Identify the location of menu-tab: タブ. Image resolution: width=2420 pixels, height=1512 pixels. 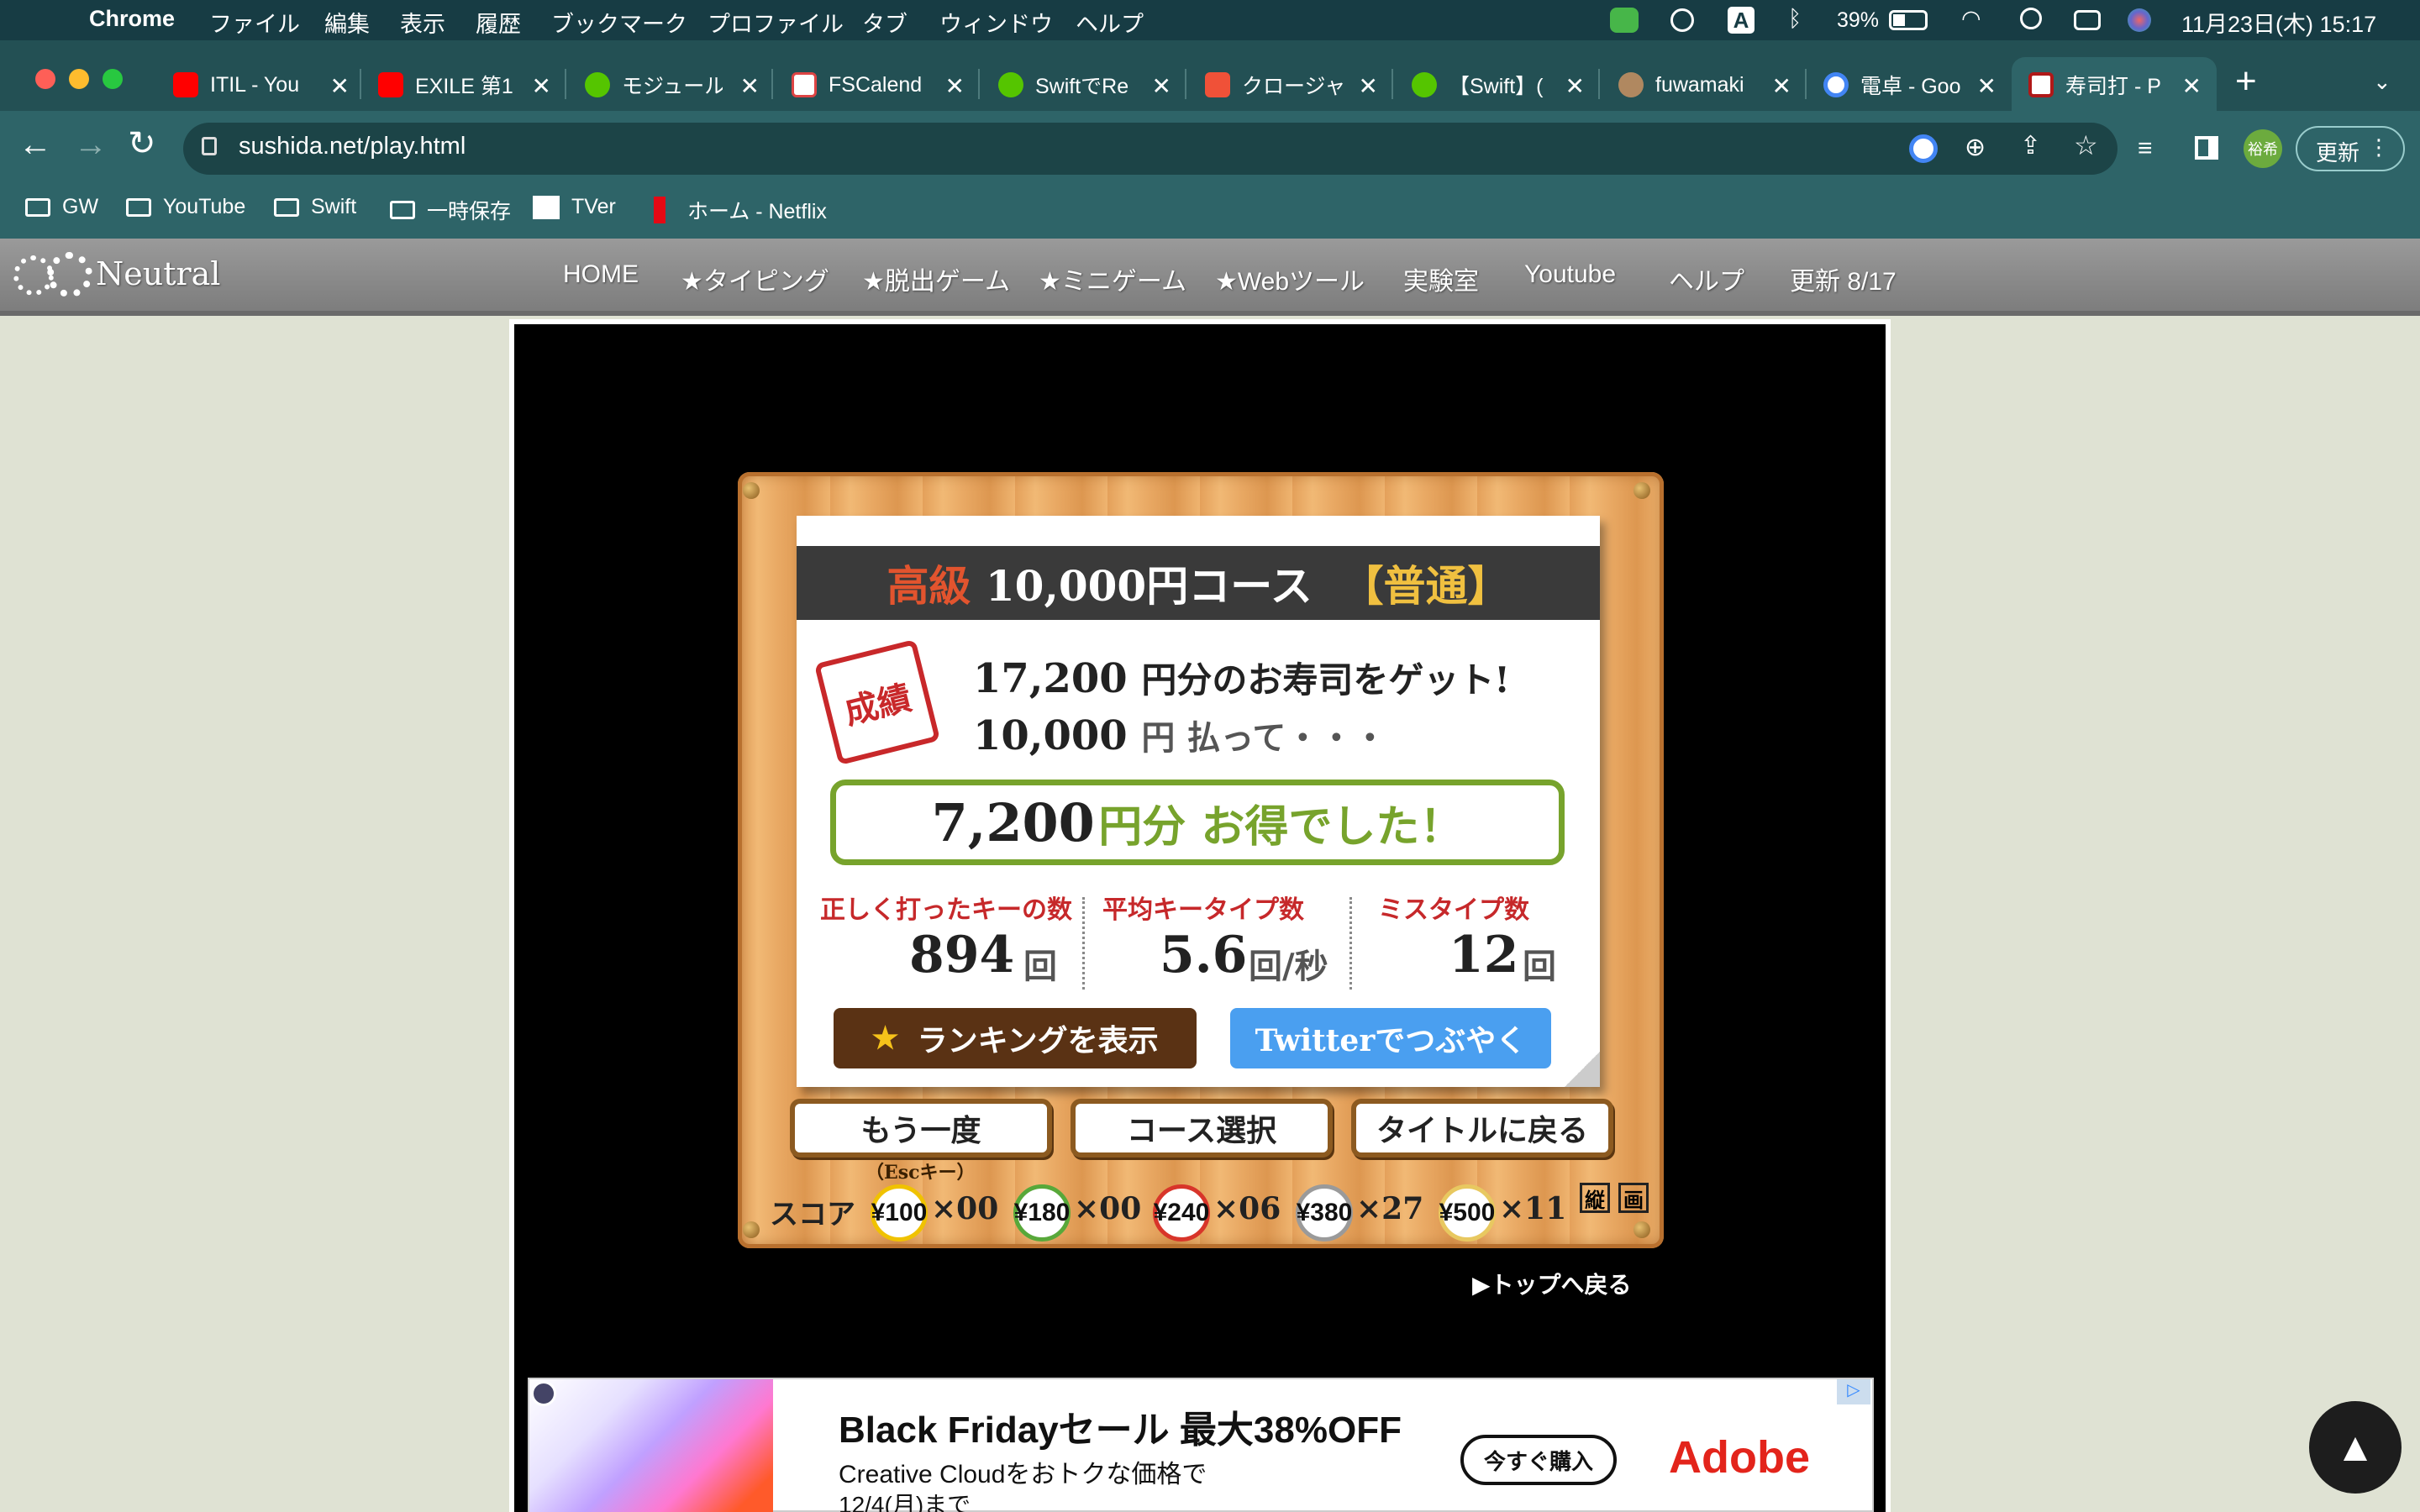
(885, 22).